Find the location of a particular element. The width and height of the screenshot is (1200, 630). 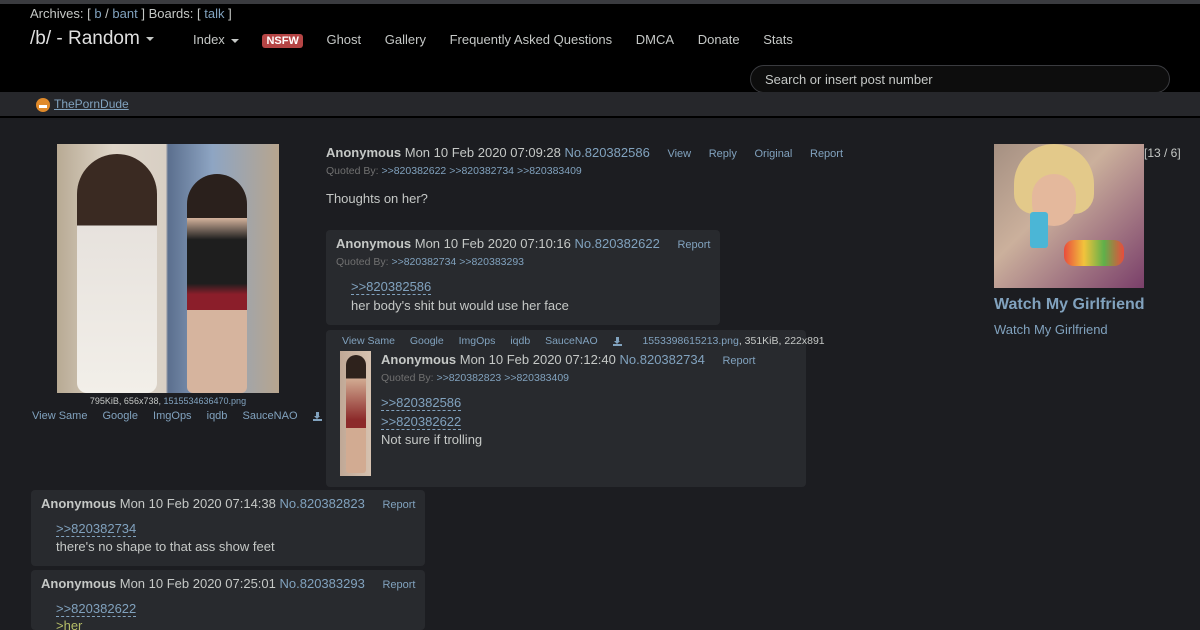

op-saucenao: SauceNAO is located at coordinates (269, 416).